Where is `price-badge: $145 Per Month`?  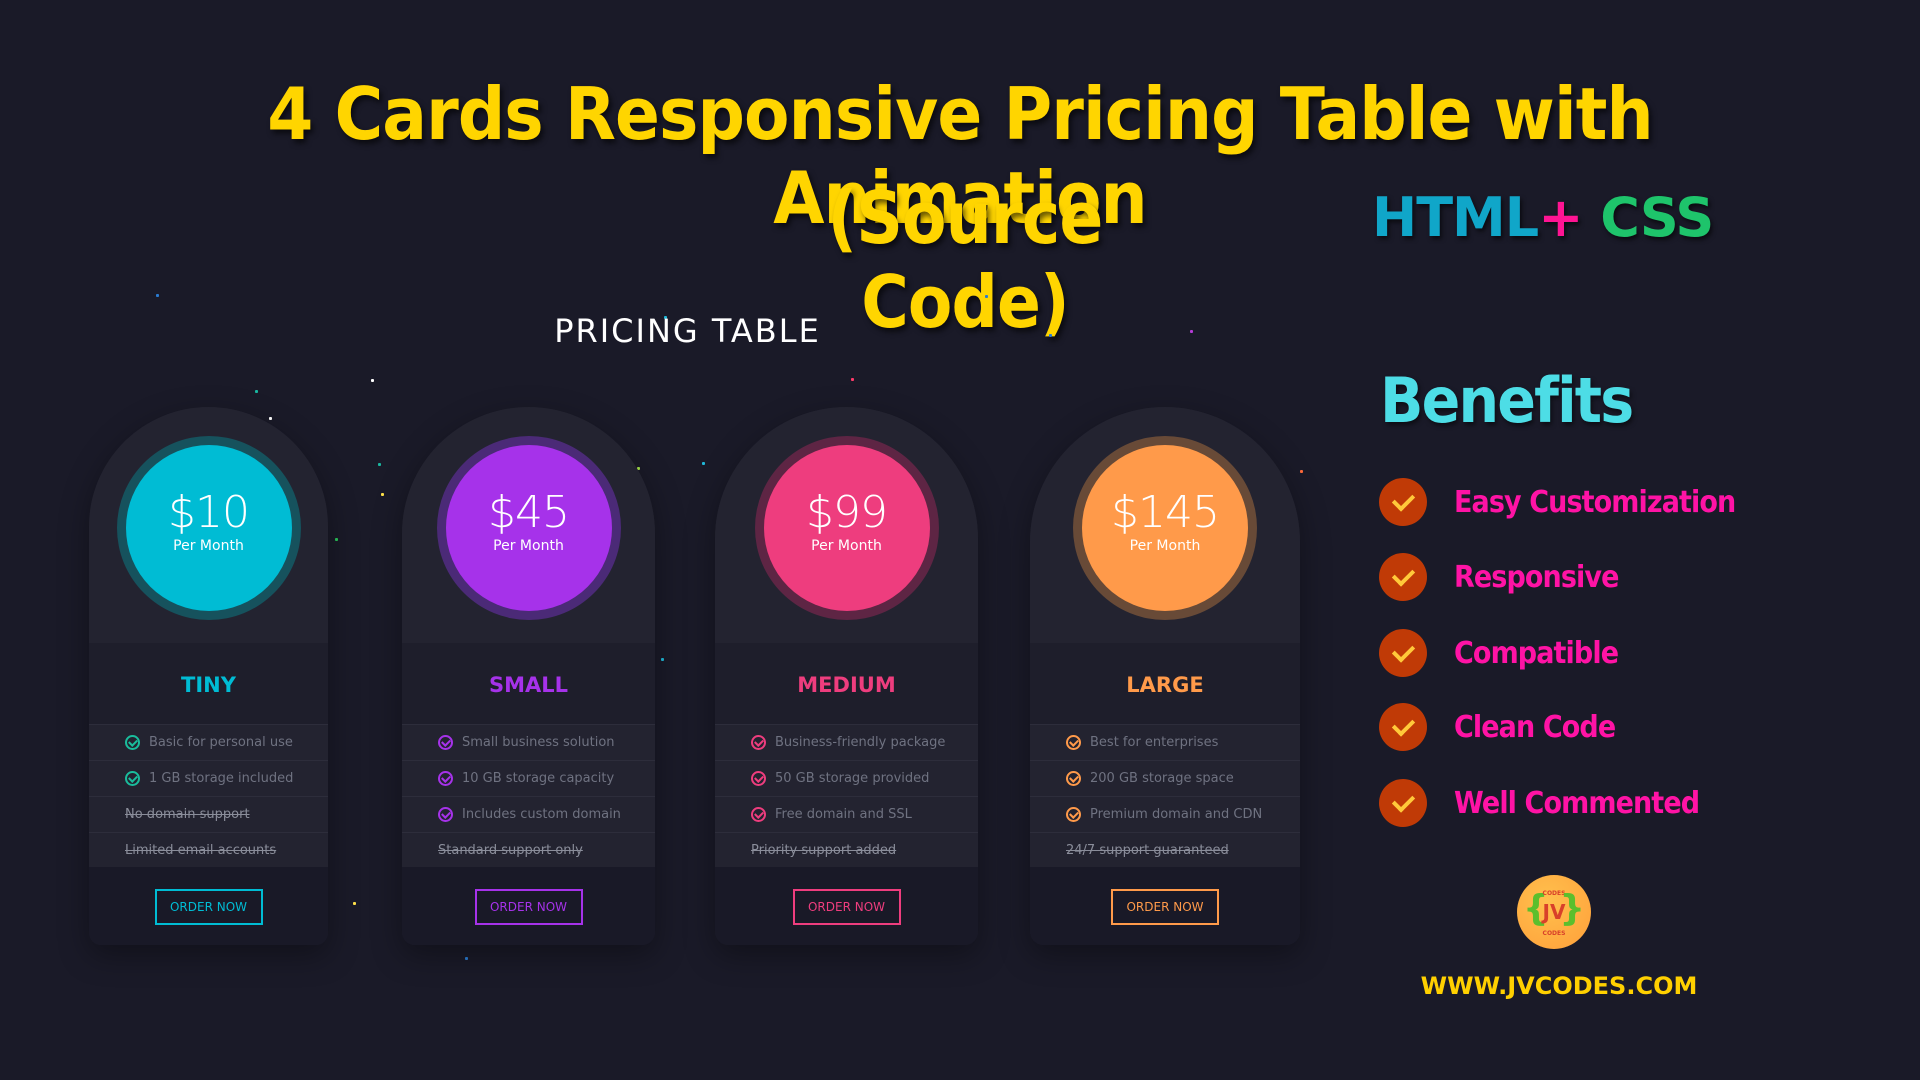 price-badge: $145 Per Month is located at coordinates (1165, 528).